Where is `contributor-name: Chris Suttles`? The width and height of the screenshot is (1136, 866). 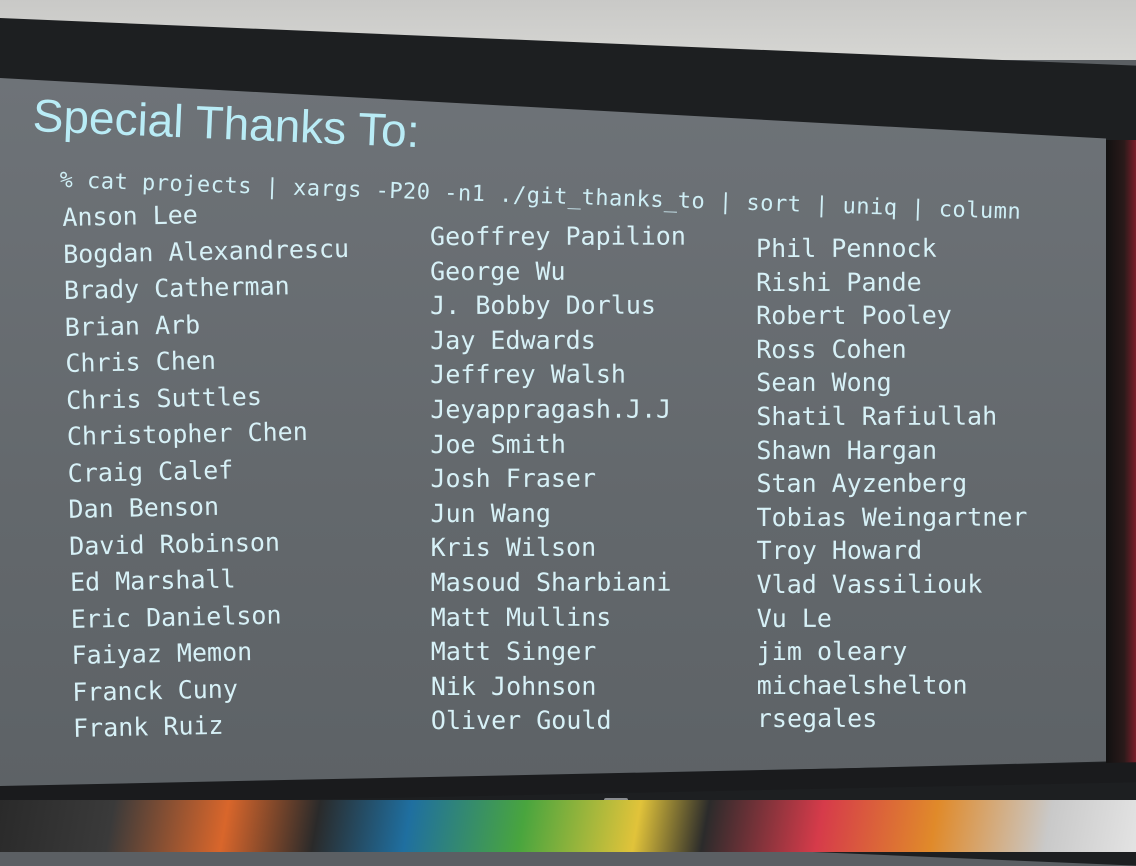 contributor-name: Chris Suttles is located at coordinates (164, 398).